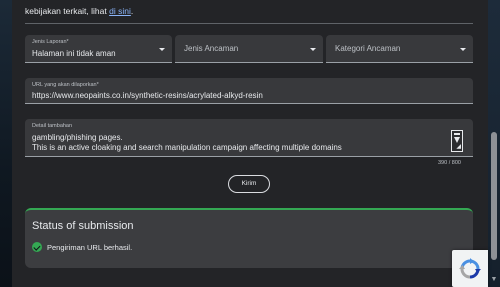 The height and width of the screenshot is (287, 500). I want to click on report-type-value: Halaman ini tidak aman, so click(74, 53).